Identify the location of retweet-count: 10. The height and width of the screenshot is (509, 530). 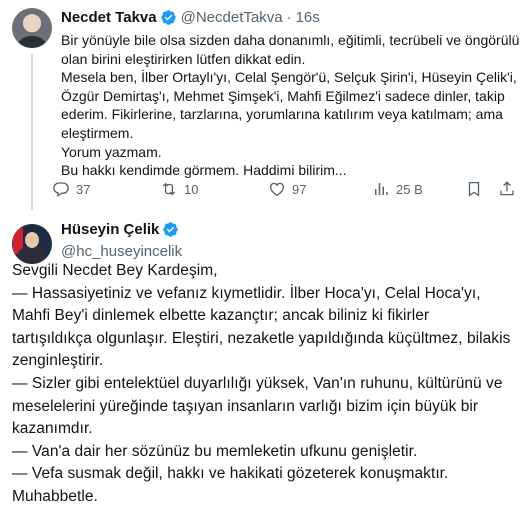
(191, 189).